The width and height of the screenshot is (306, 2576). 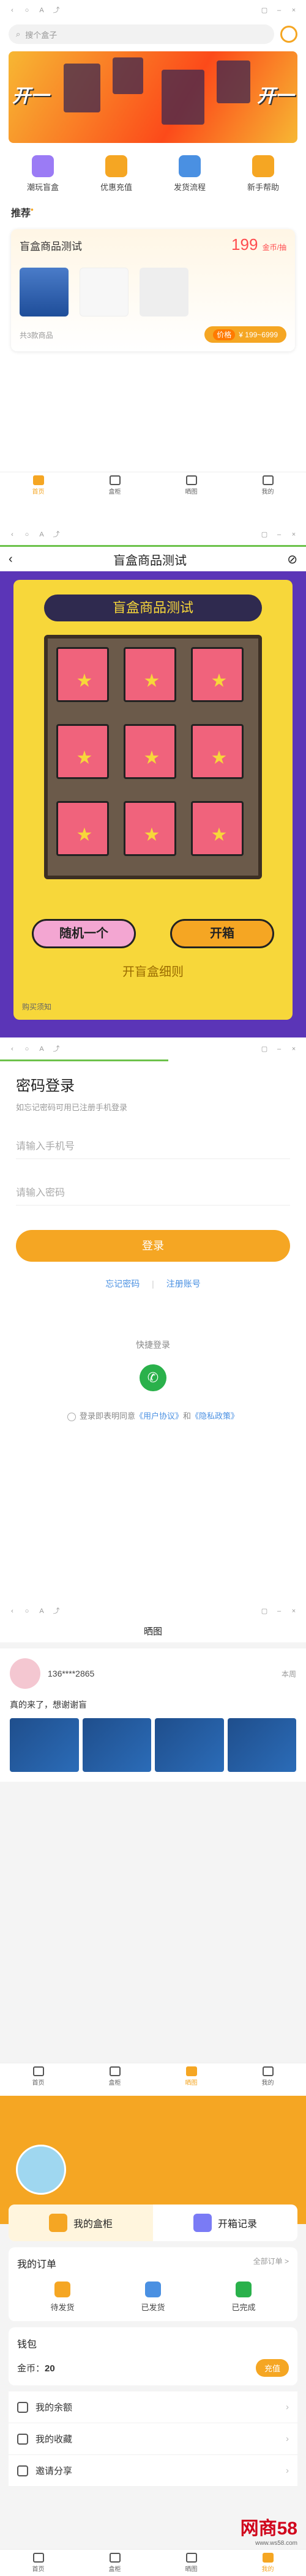 I want to click on order-pending: 待发货, so click(x=62, y=2297).